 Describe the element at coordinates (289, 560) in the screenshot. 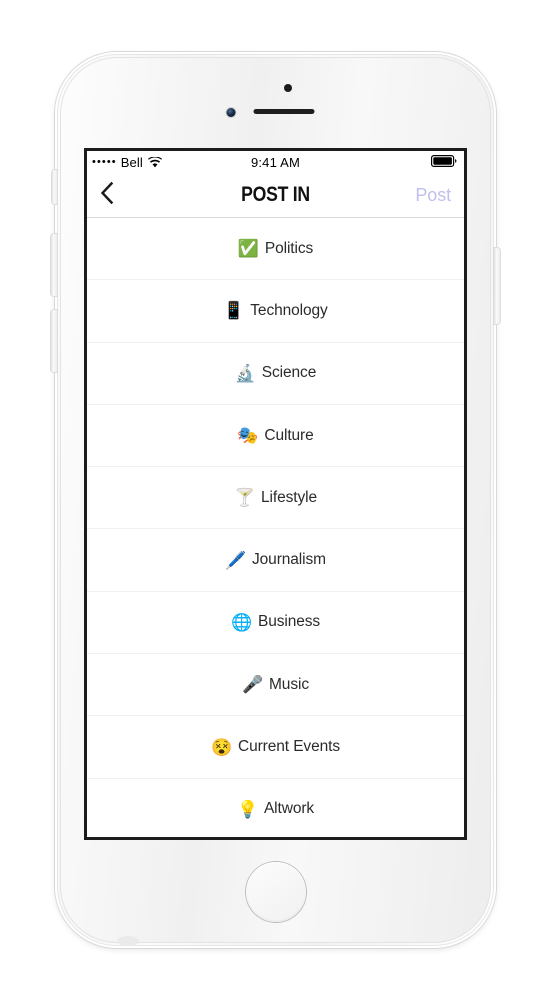

I see `category-label: Journalism` at that location.